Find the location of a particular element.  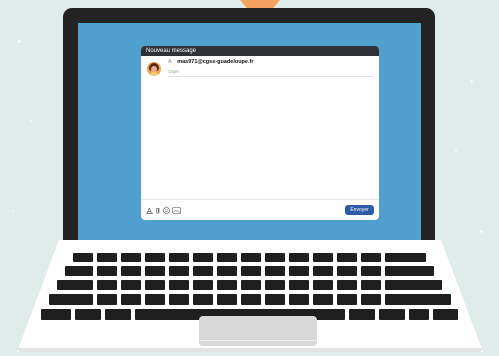

trackpad-divider is located at coordinates (258, 340).